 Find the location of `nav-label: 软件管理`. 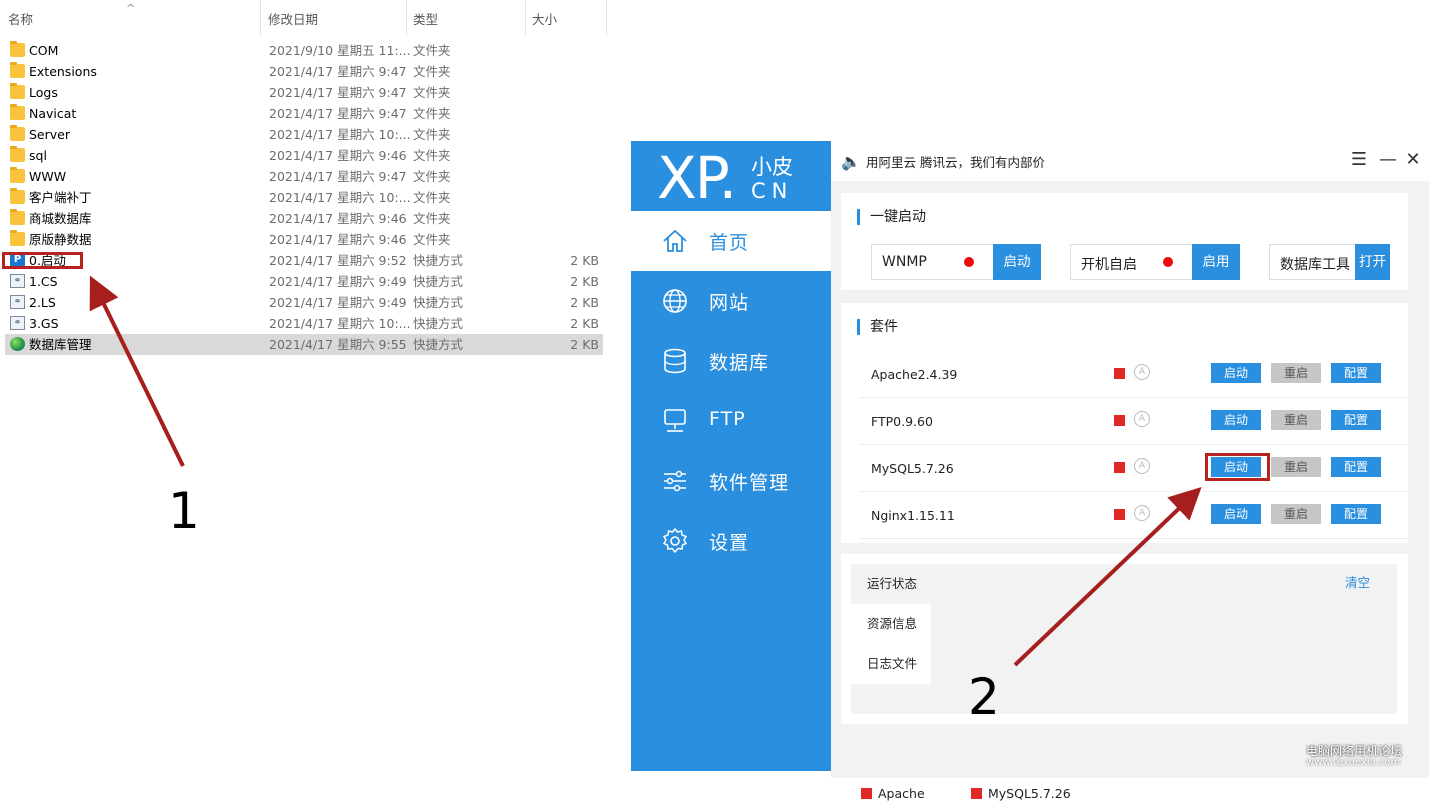

nav-label: 软件管理 is located at coordinates (749, 483).